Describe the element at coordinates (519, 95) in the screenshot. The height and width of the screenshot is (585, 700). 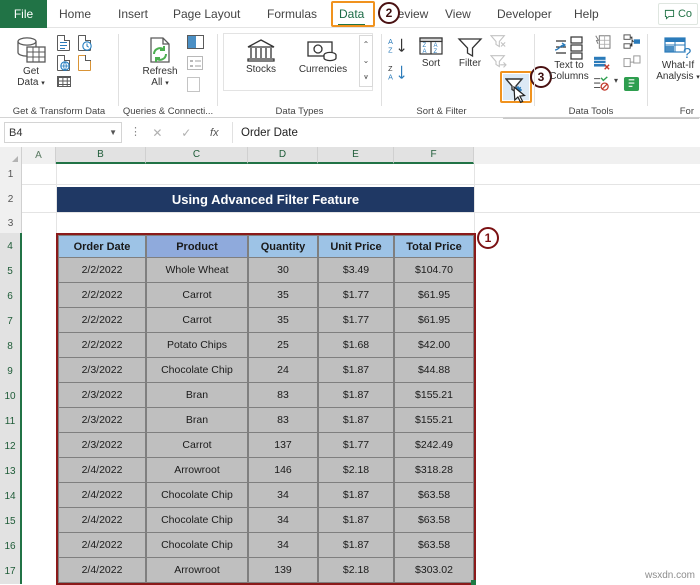
I see `mouse-cursor-icon` at that location.